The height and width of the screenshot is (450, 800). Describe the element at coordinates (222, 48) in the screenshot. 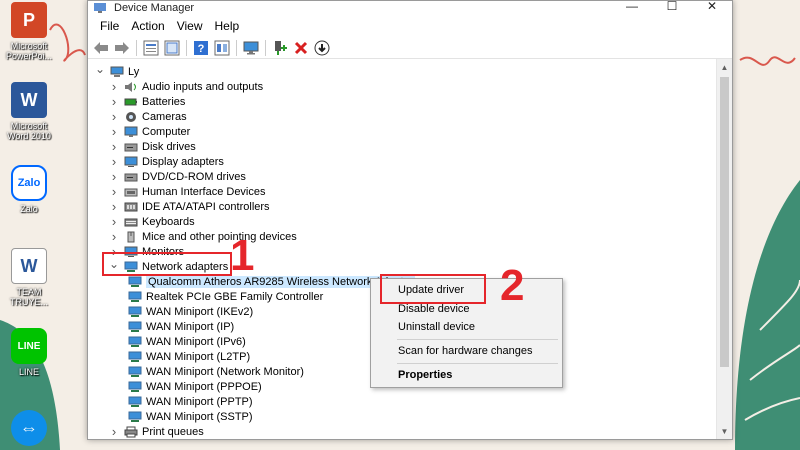

I see `device-list-icon` at that location.